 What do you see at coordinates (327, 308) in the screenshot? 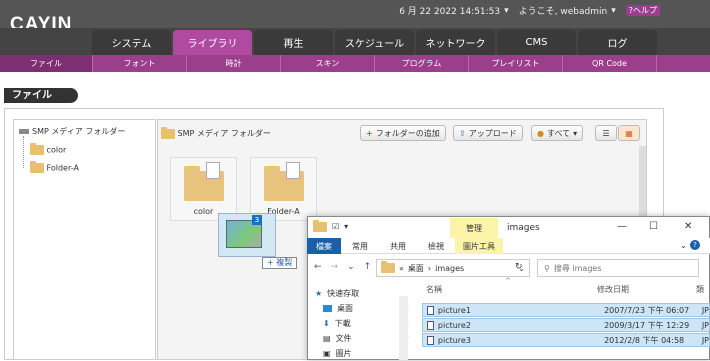
I see `desktop-icon` at bounding box center [327, 308].